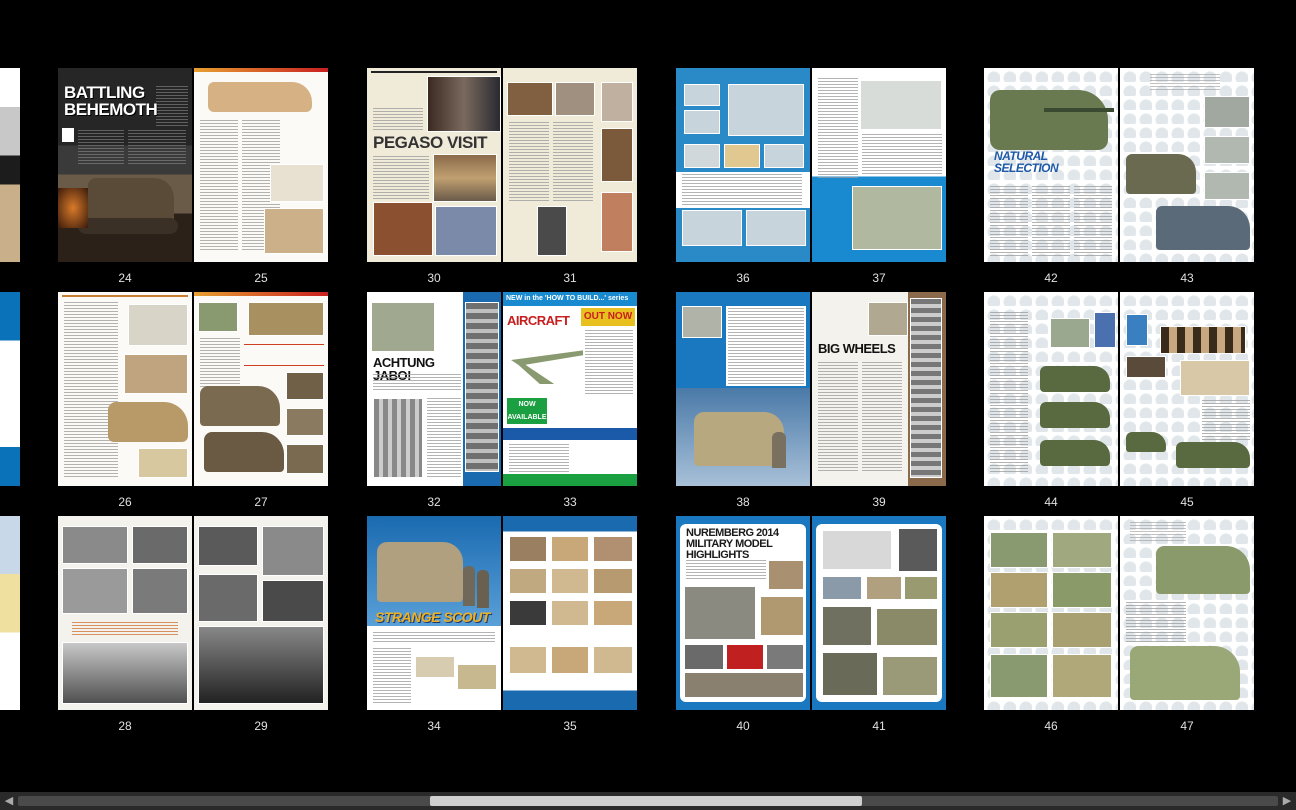  What do you see at coordinates (570, 278) in the screenshot?
I see `page-number: 31` at bounding box center [570, 278].